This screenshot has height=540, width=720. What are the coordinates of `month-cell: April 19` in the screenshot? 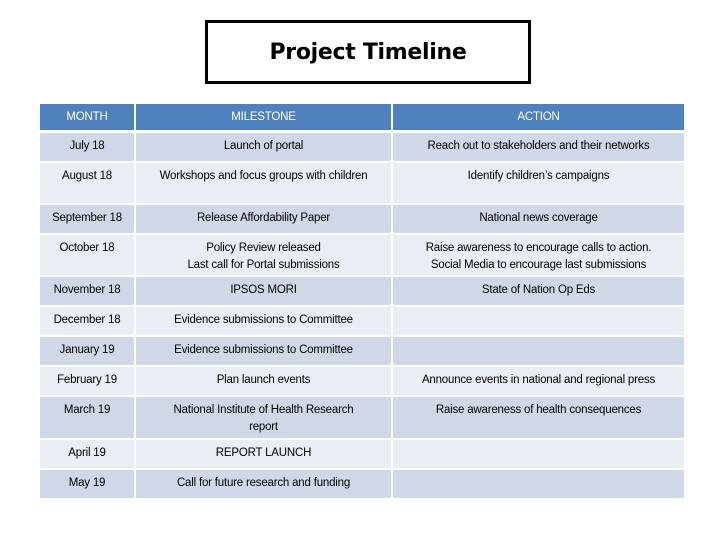 It's located at (88, 455).